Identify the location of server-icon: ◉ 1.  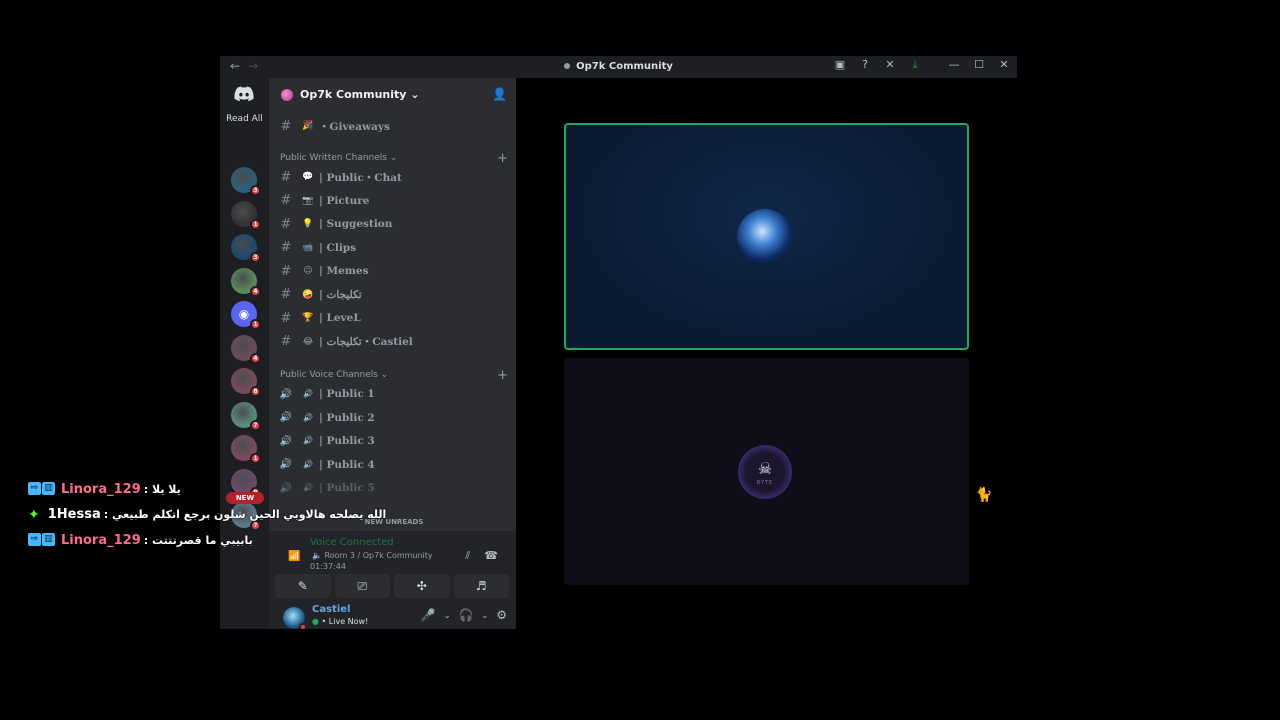
(246, 315).